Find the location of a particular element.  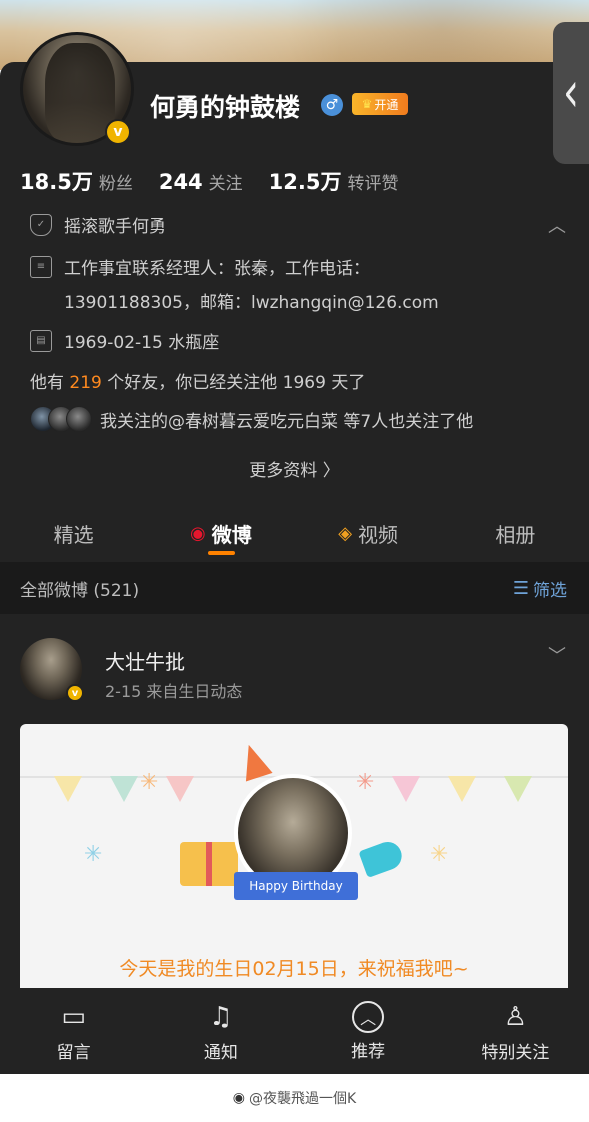

list-header: 全部微博 (521) ☰ 筛选 is located at coordinates (294, 588).